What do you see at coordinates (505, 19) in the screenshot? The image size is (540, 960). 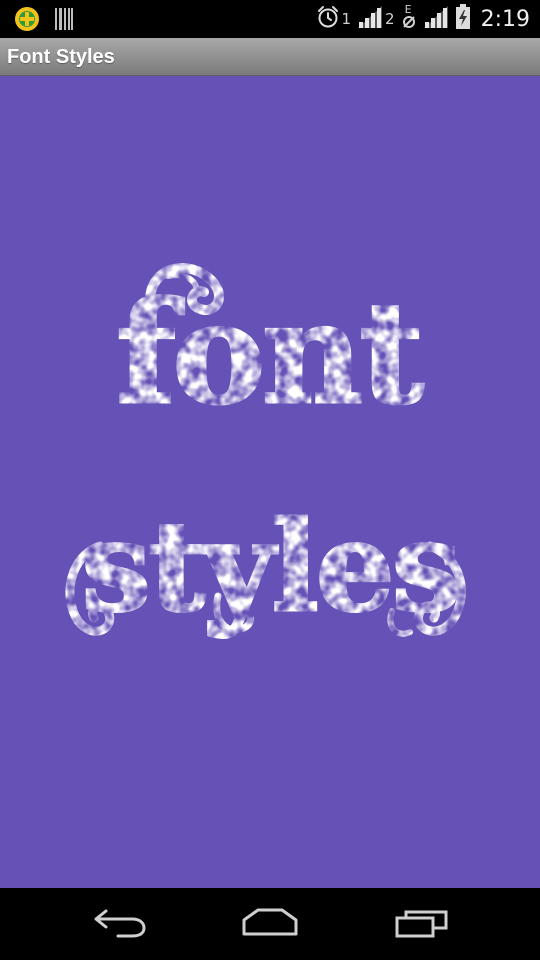 I see `status-clock: 2:19` at bounding box center [505, 19].